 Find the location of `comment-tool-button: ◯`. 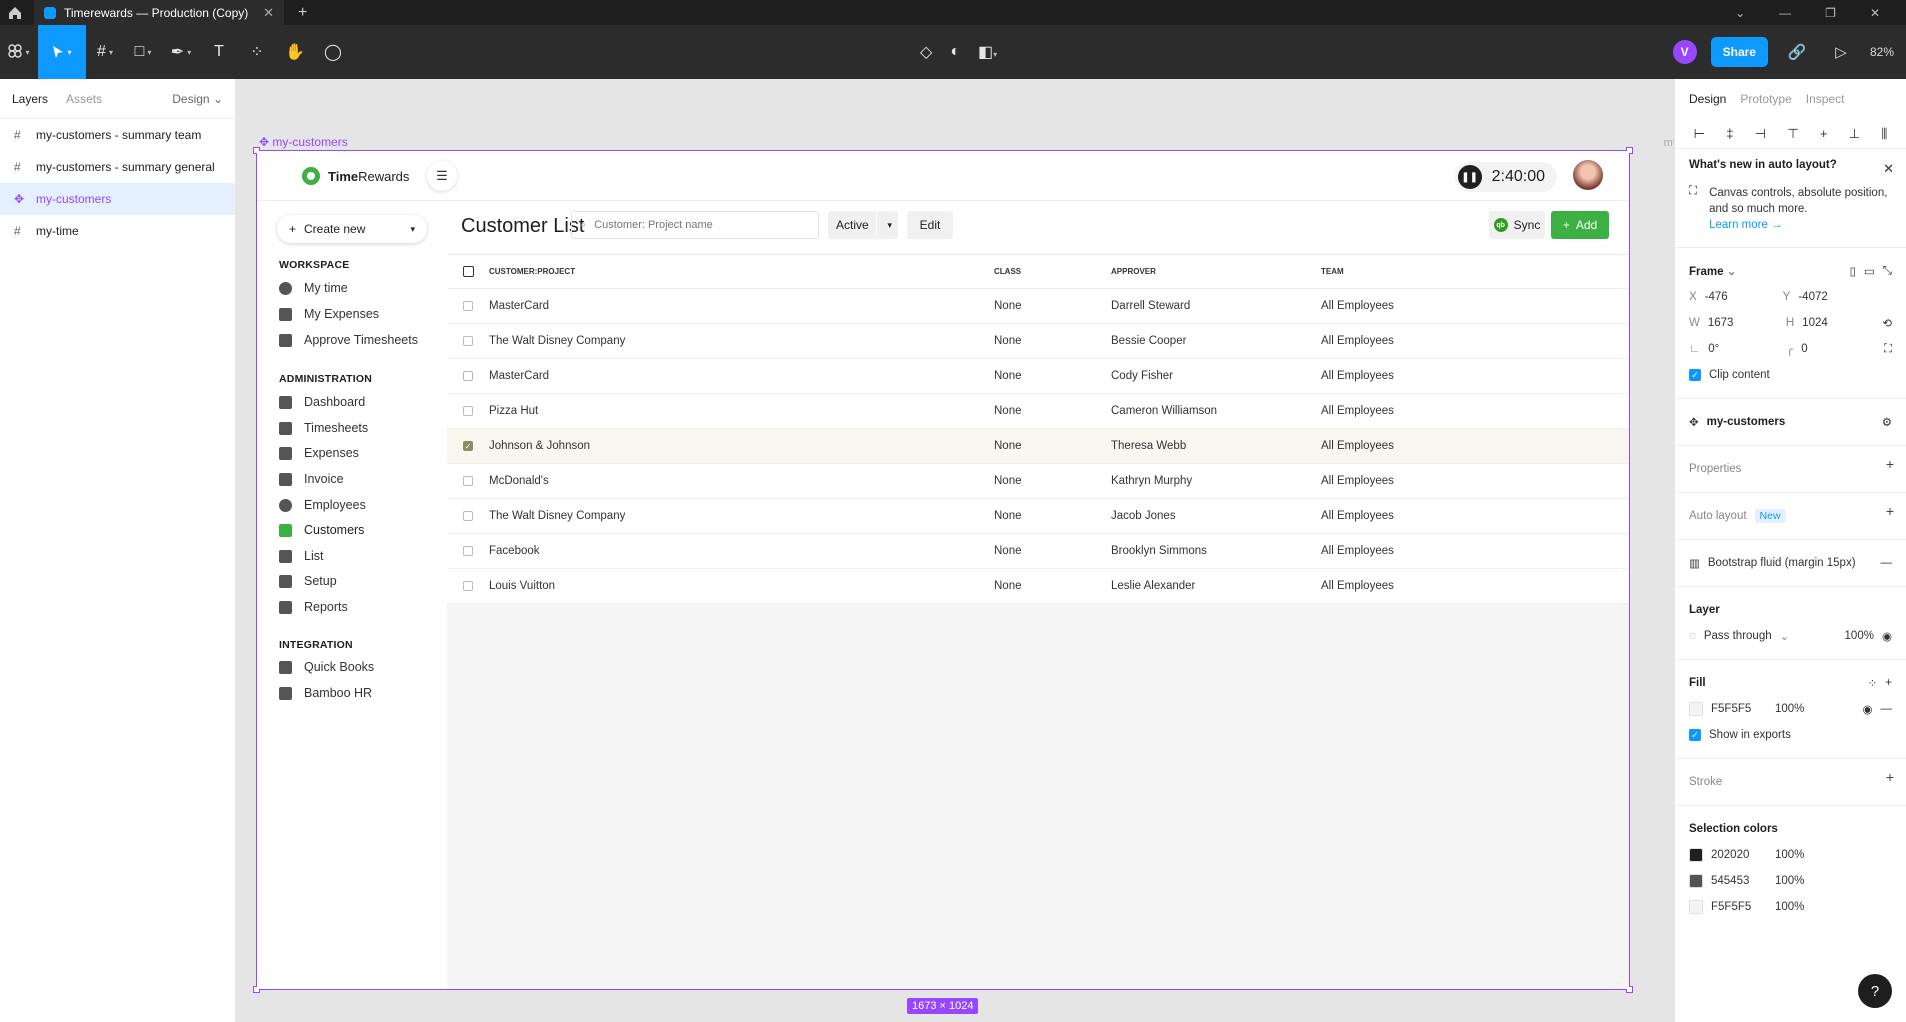

comment-tool-button: ◯ is located at coordinates (333, 52).